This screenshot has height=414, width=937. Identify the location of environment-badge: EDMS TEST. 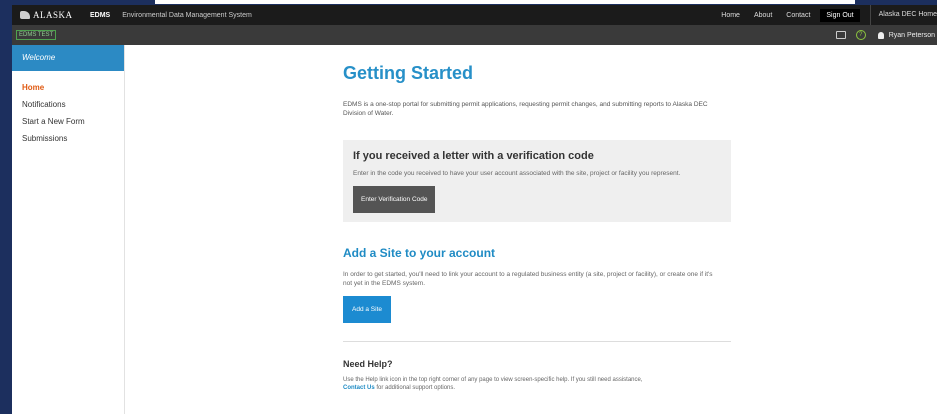
(36, 35).